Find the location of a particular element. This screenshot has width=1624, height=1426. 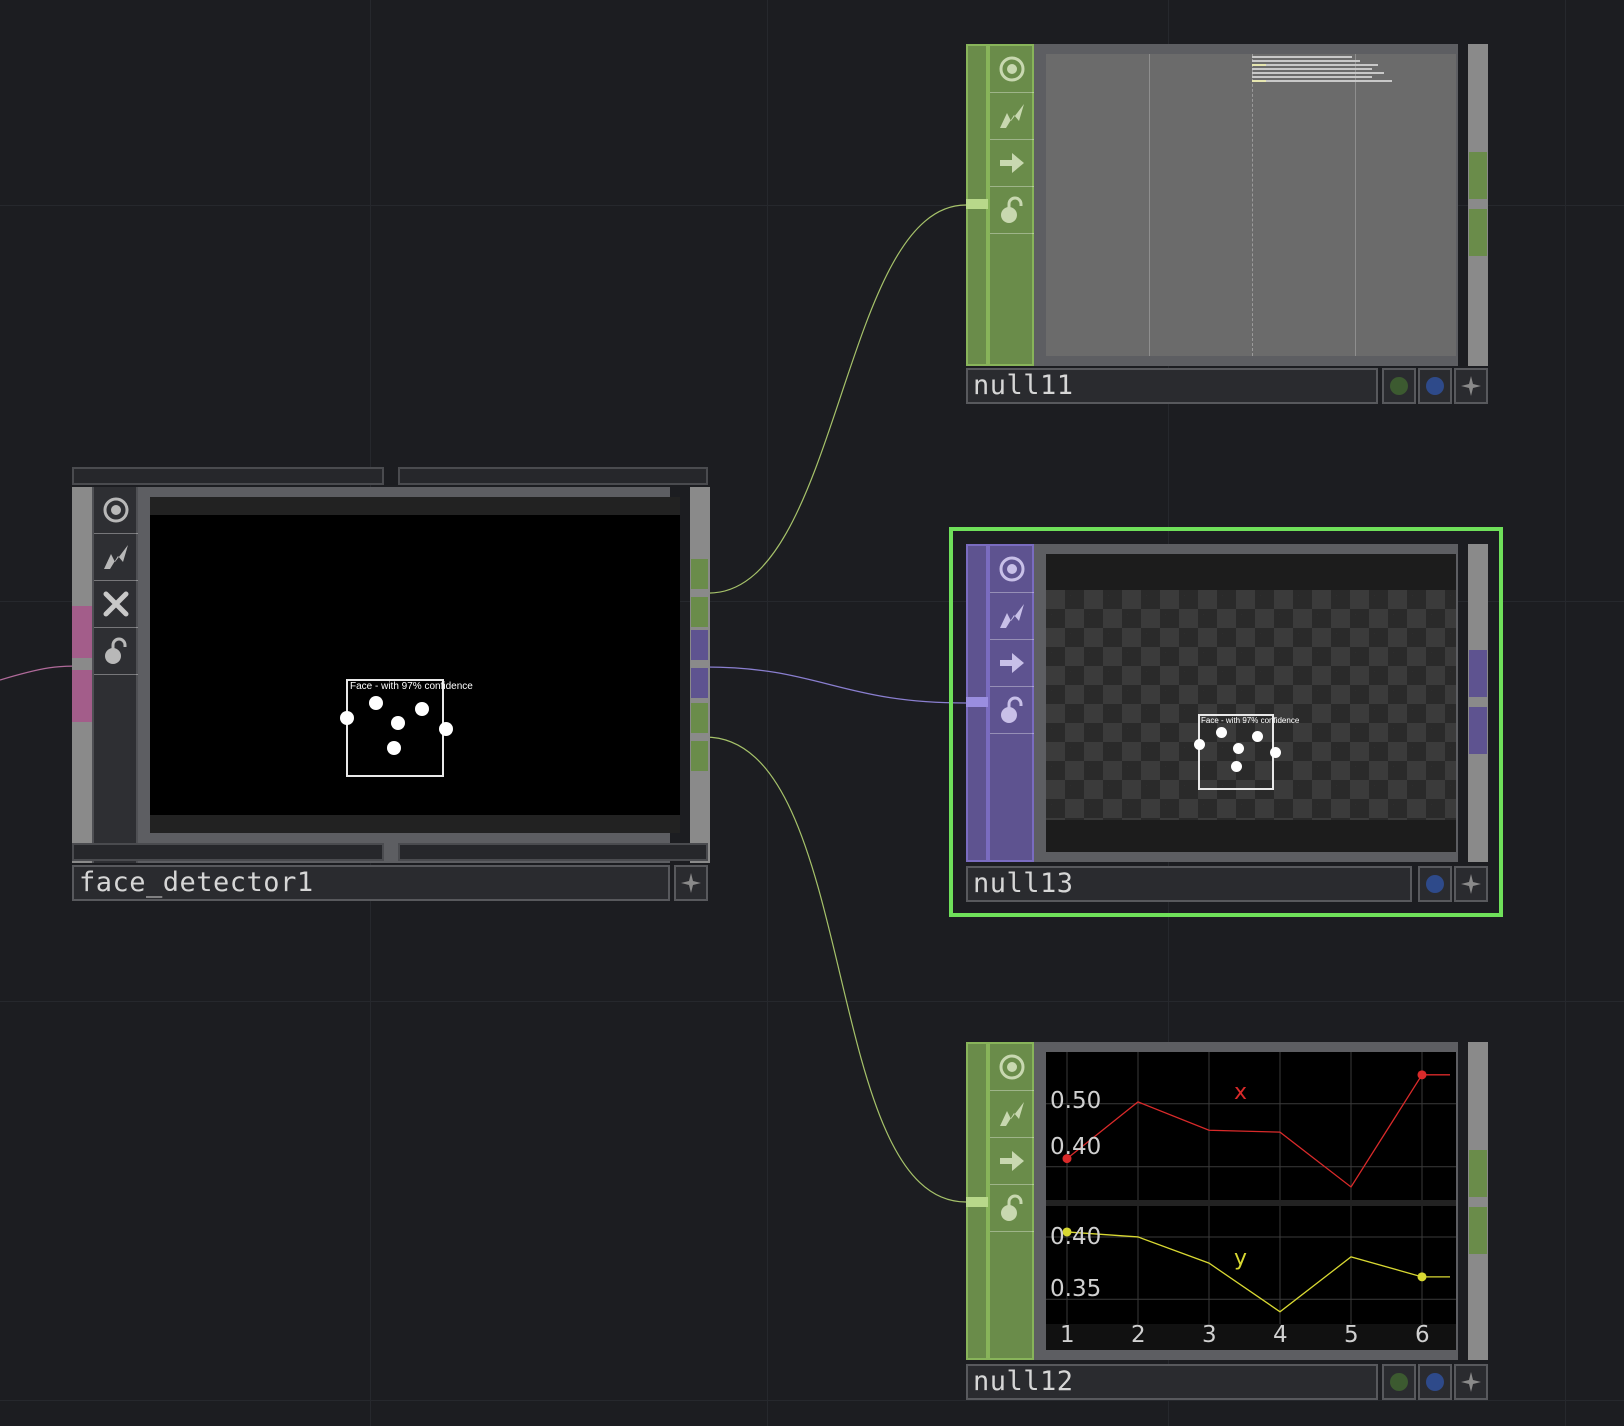

face-confidence-label: Face - with 97% confidence is located at coordinates (411, 686).